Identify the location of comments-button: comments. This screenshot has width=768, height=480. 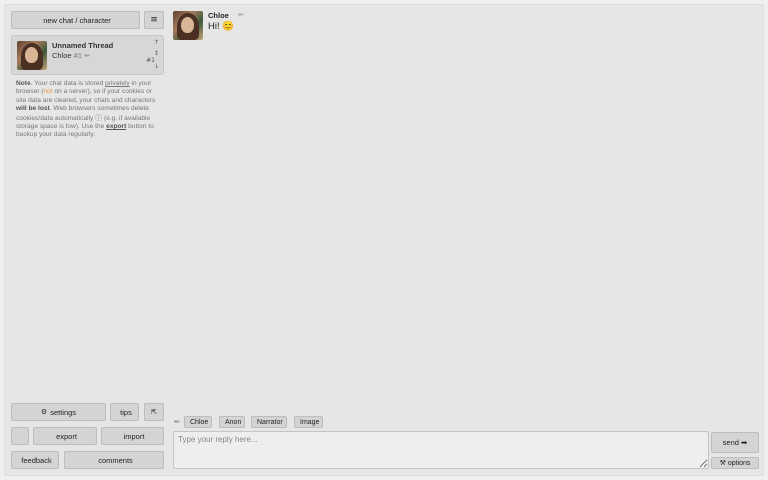
(114, 460).